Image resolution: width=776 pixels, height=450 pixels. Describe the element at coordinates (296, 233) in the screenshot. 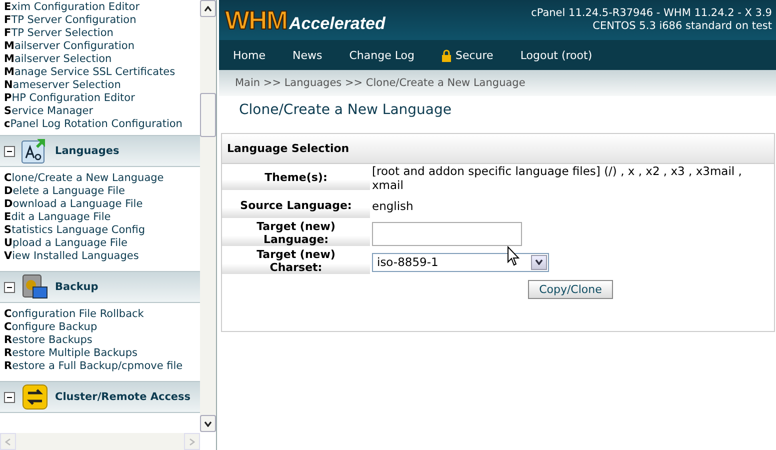

I see `field-label: Target (new) Language:` at that location.